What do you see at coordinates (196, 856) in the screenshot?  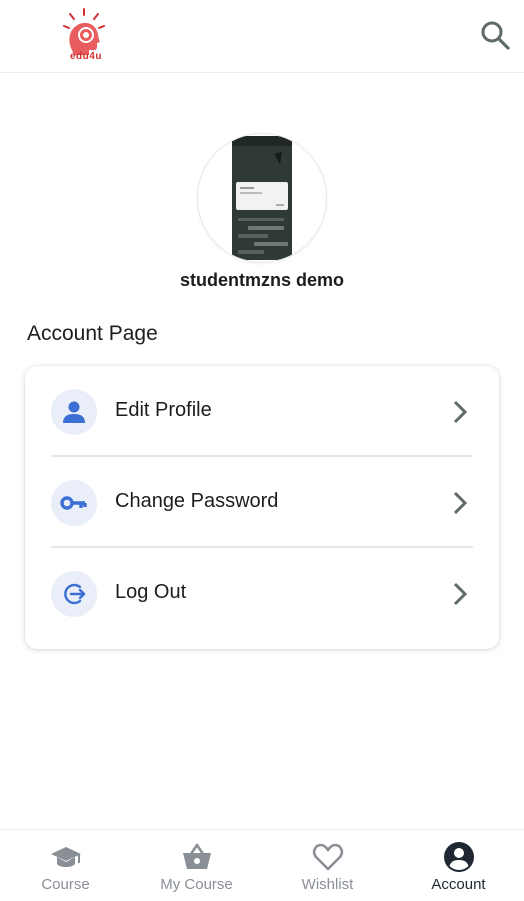 I see `basket-icon` at bounding box center [196, 856].